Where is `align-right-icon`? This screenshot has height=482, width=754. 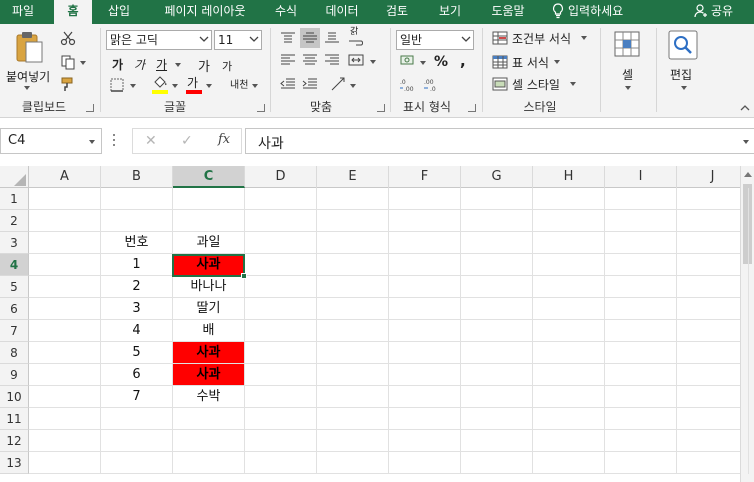
align-right-icon is located at coordinates (332, 60).